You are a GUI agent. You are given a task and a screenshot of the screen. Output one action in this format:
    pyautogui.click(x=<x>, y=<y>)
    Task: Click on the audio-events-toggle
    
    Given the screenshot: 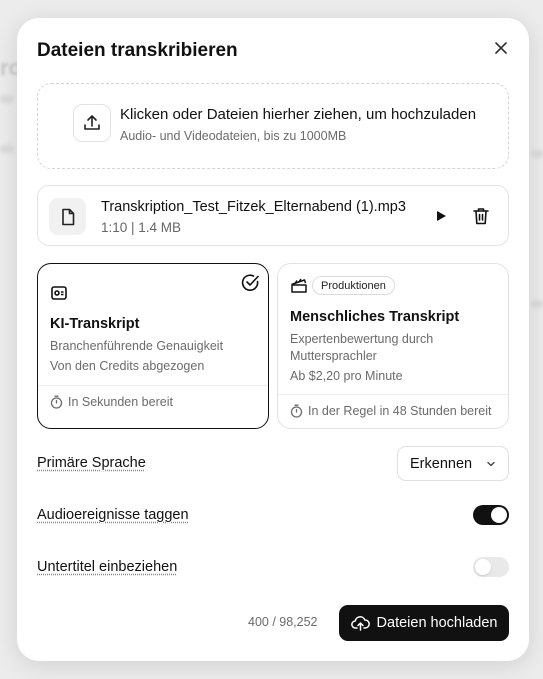 What is the action you would take?
    pyautogui.click(x=491, y=515)
    